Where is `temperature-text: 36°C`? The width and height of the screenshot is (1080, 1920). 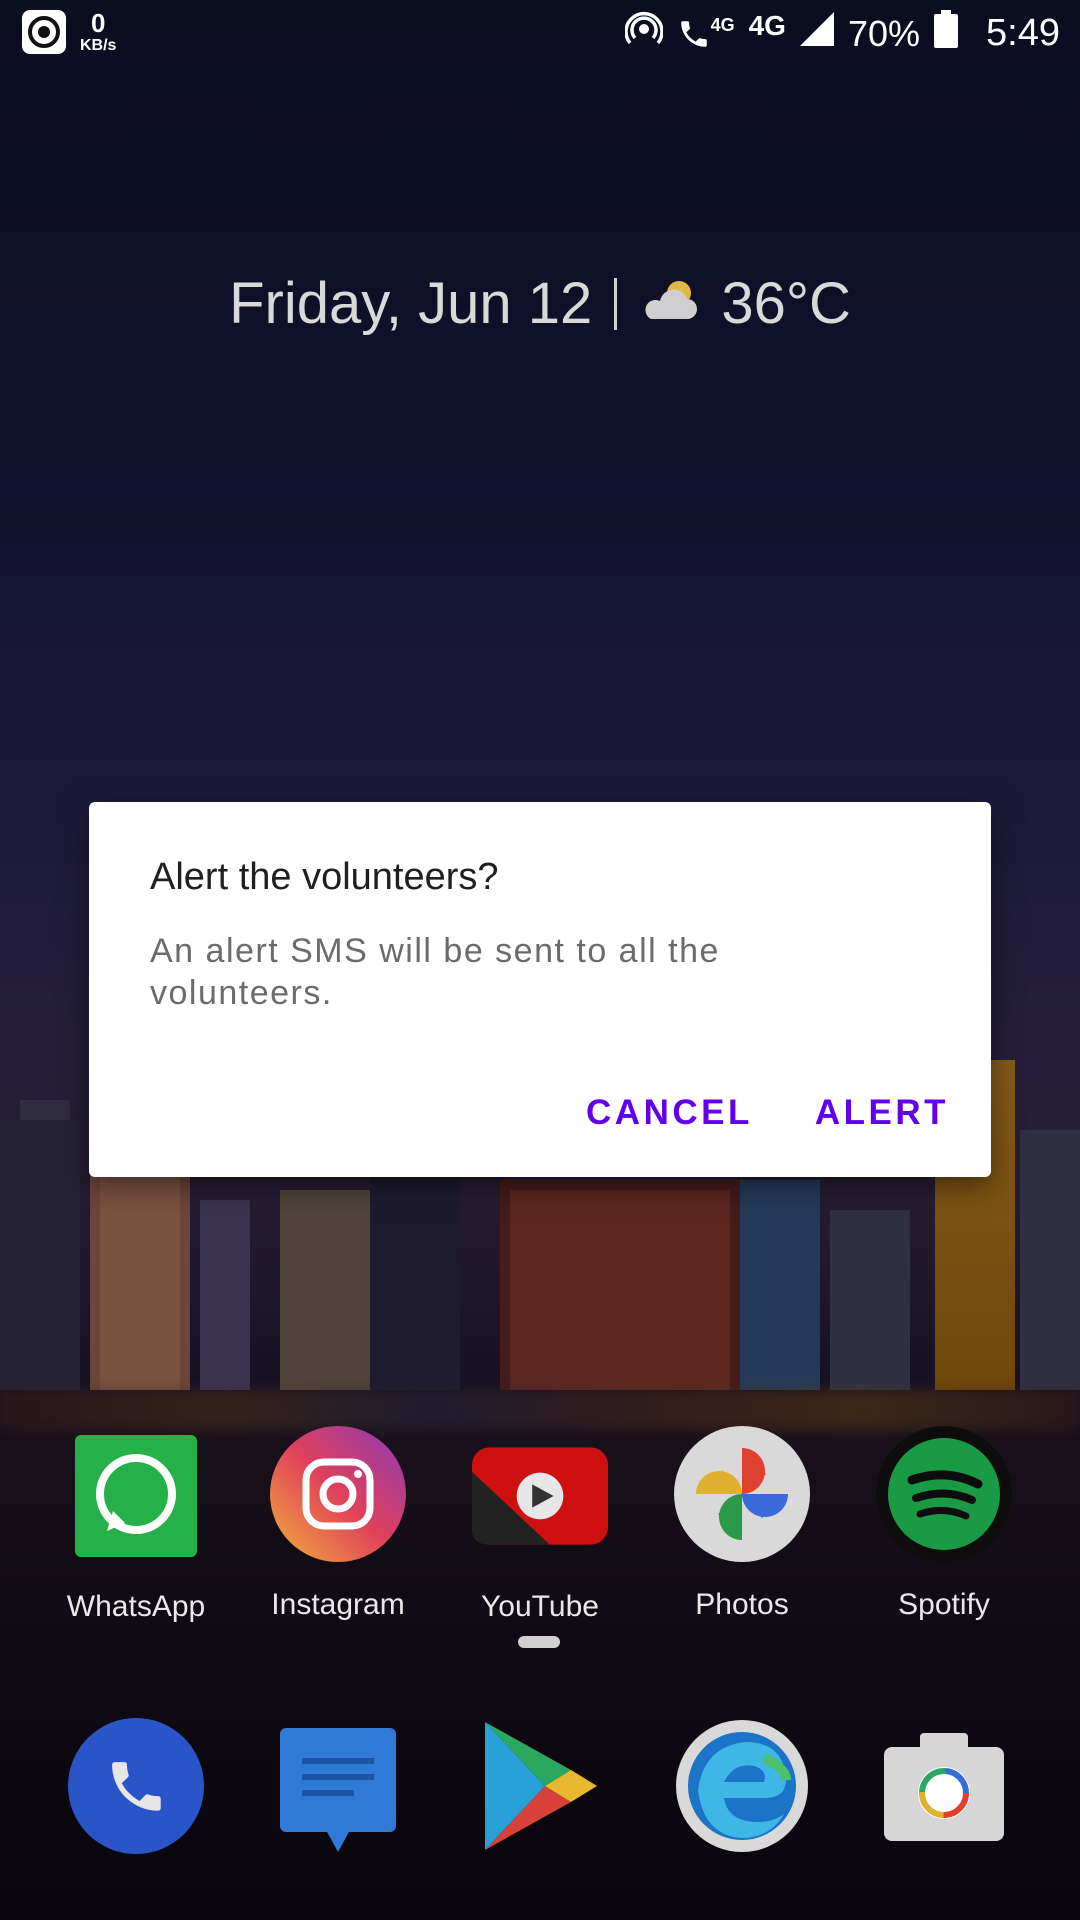 temperature-text: 36°C is located at coordinates (786, 303).